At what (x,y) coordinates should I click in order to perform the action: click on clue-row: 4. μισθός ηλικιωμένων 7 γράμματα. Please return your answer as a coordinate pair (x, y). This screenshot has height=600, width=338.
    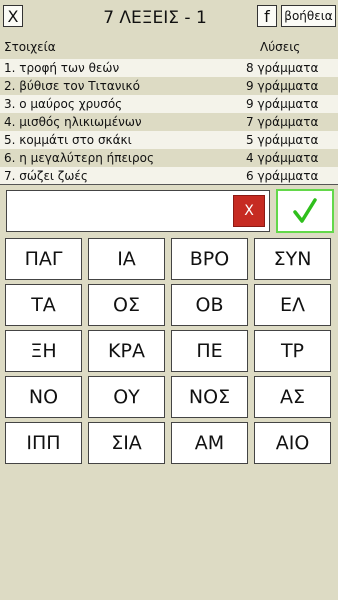
    Looking at the image, I should click on (169, 122).